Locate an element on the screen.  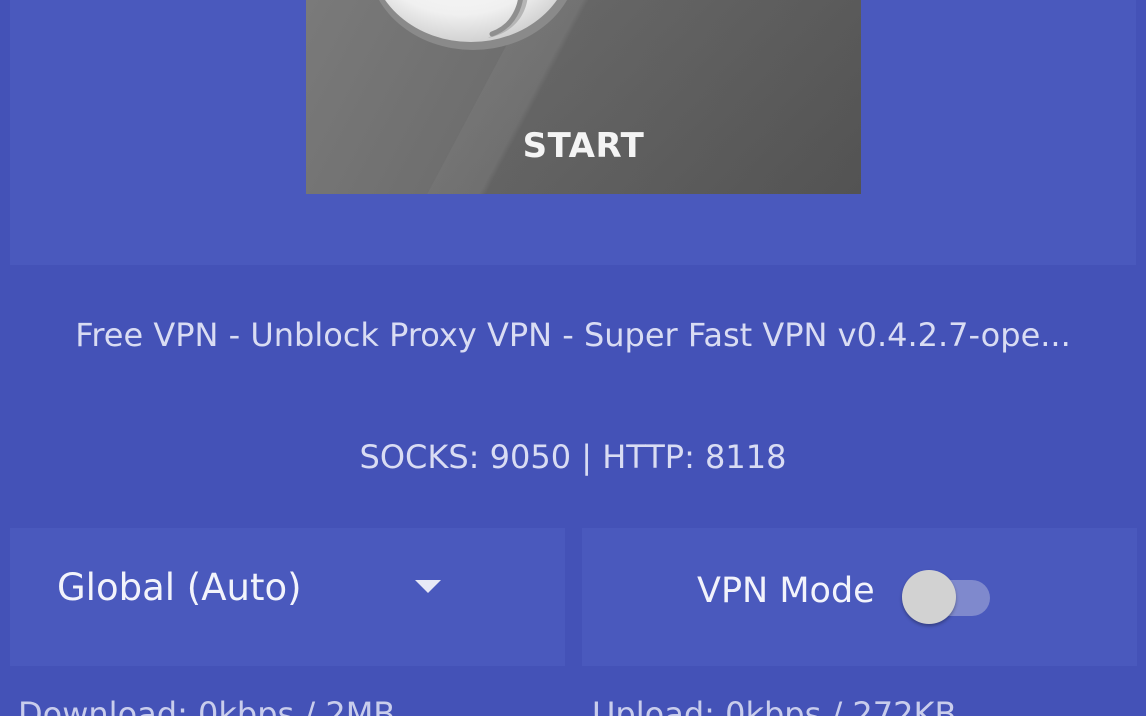
vpn-mode-label: VPN Mode is located at coordinates (786, 591).